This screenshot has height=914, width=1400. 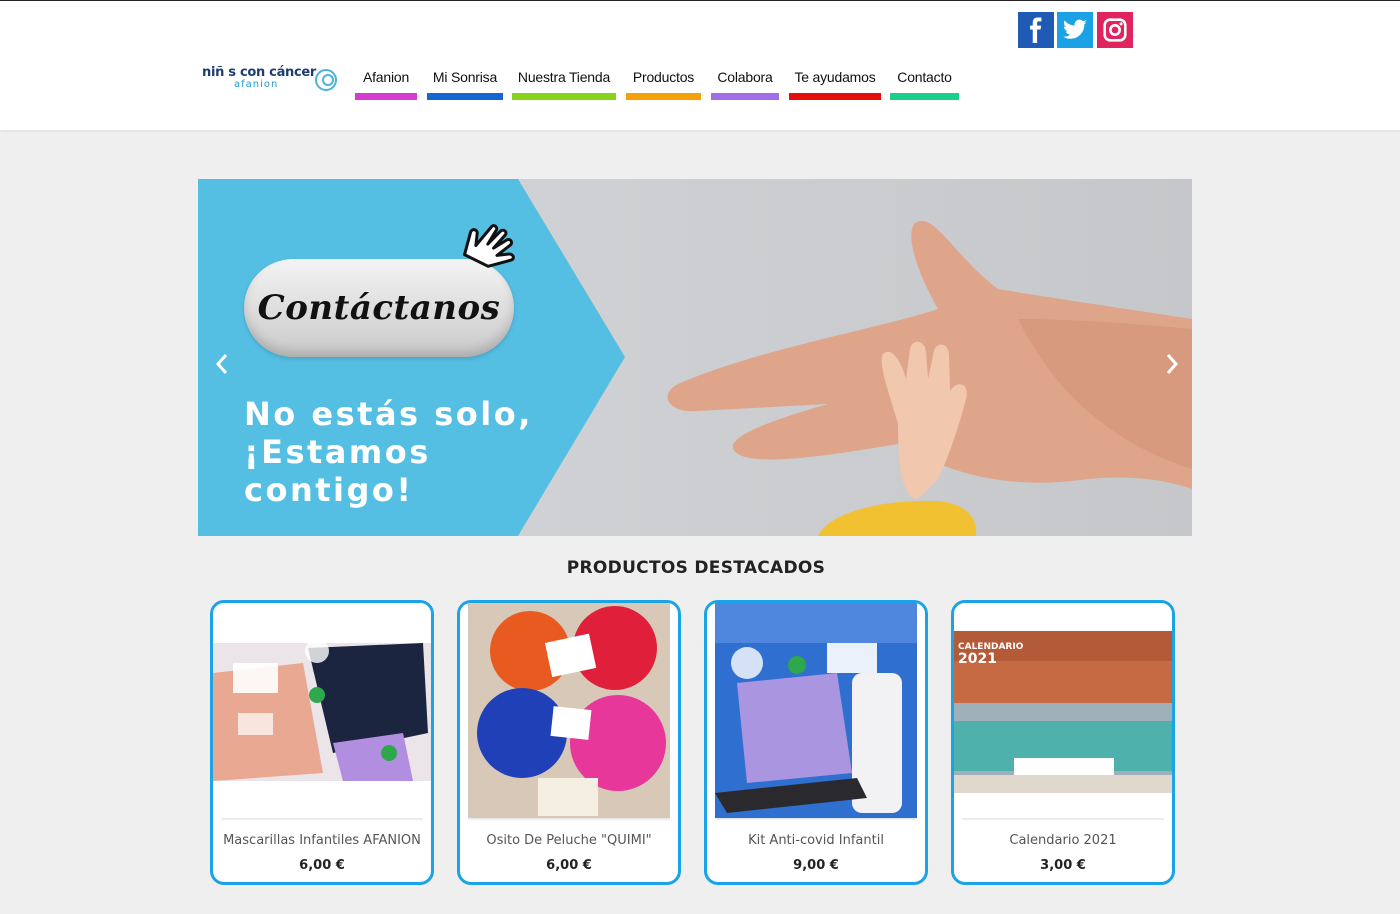 I want to click on nav-item-productos: Productos, so click(x=663, y=84).